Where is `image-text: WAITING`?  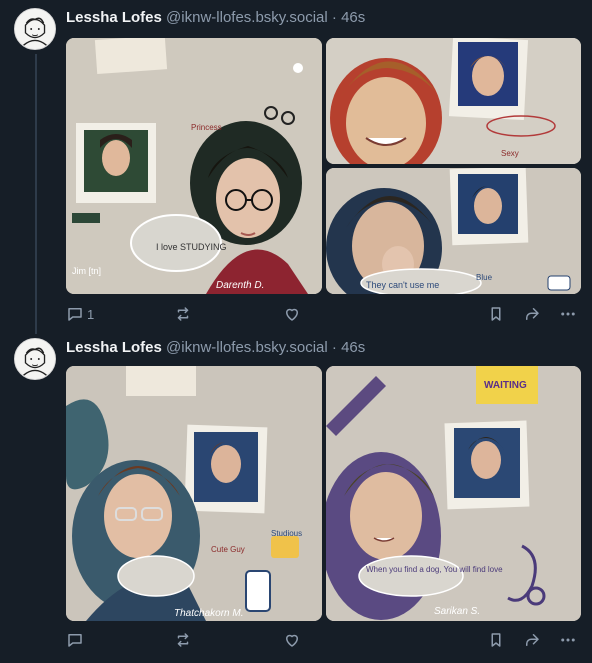
image-text: WAITING is located at coordinates (505, 385).